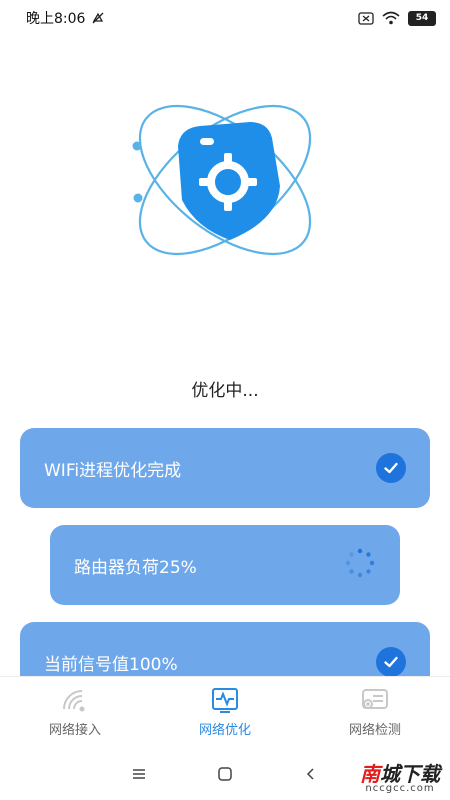 The image size is (450, 800). What do you see at coordinates (375, 712) in the screenshot?
I see `nav-item-network-detect: 网络检测` at bounding box center [375, 712].